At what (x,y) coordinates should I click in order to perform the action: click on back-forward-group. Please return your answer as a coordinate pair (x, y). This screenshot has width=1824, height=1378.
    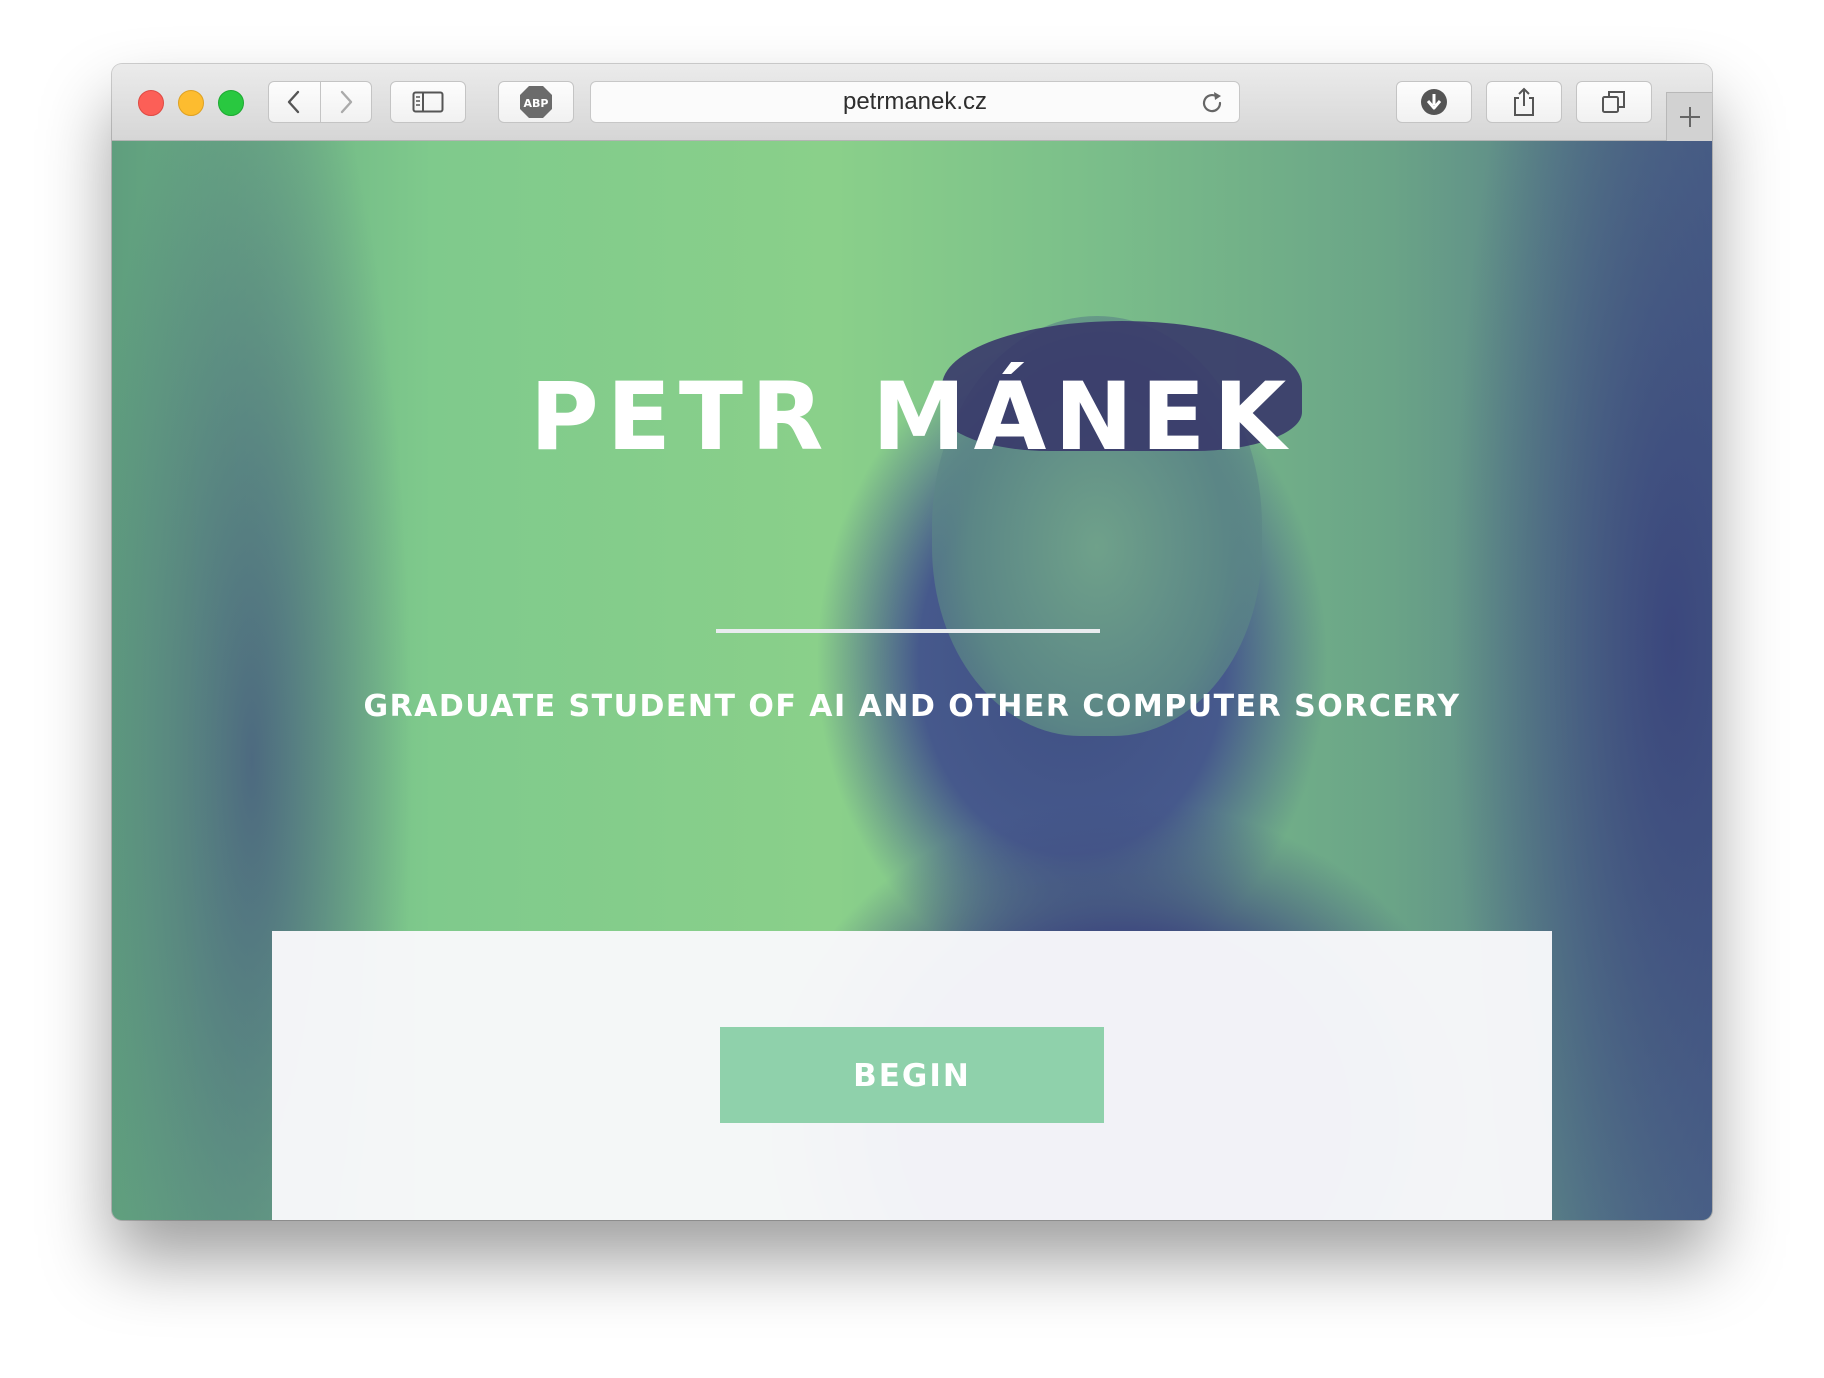
    Looking at the image, I should click on (320, 102).